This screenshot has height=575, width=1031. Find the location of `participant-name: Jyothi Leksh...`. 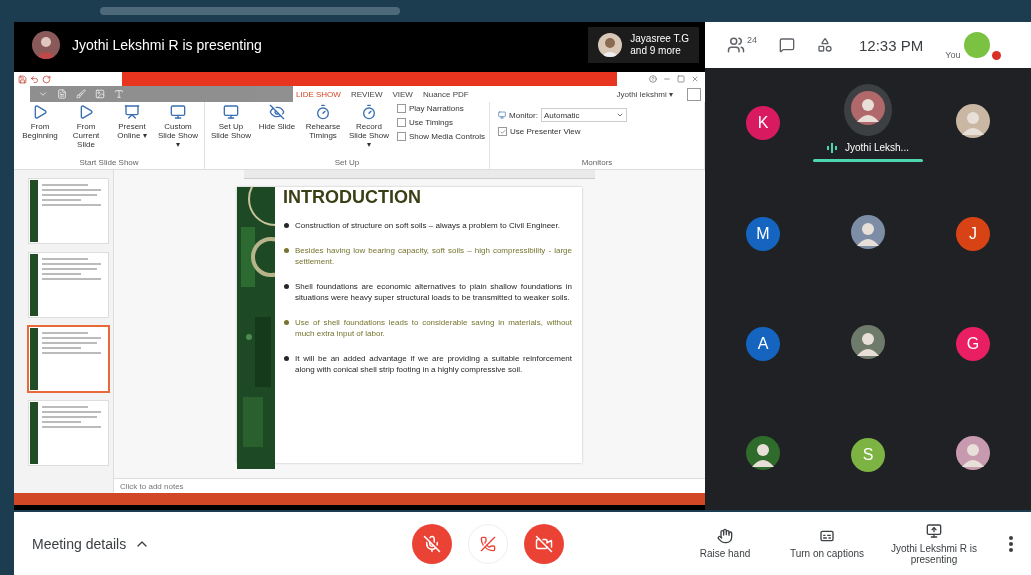

participant-name: Jyothi Leksh... is located at coordinates (877, 148).